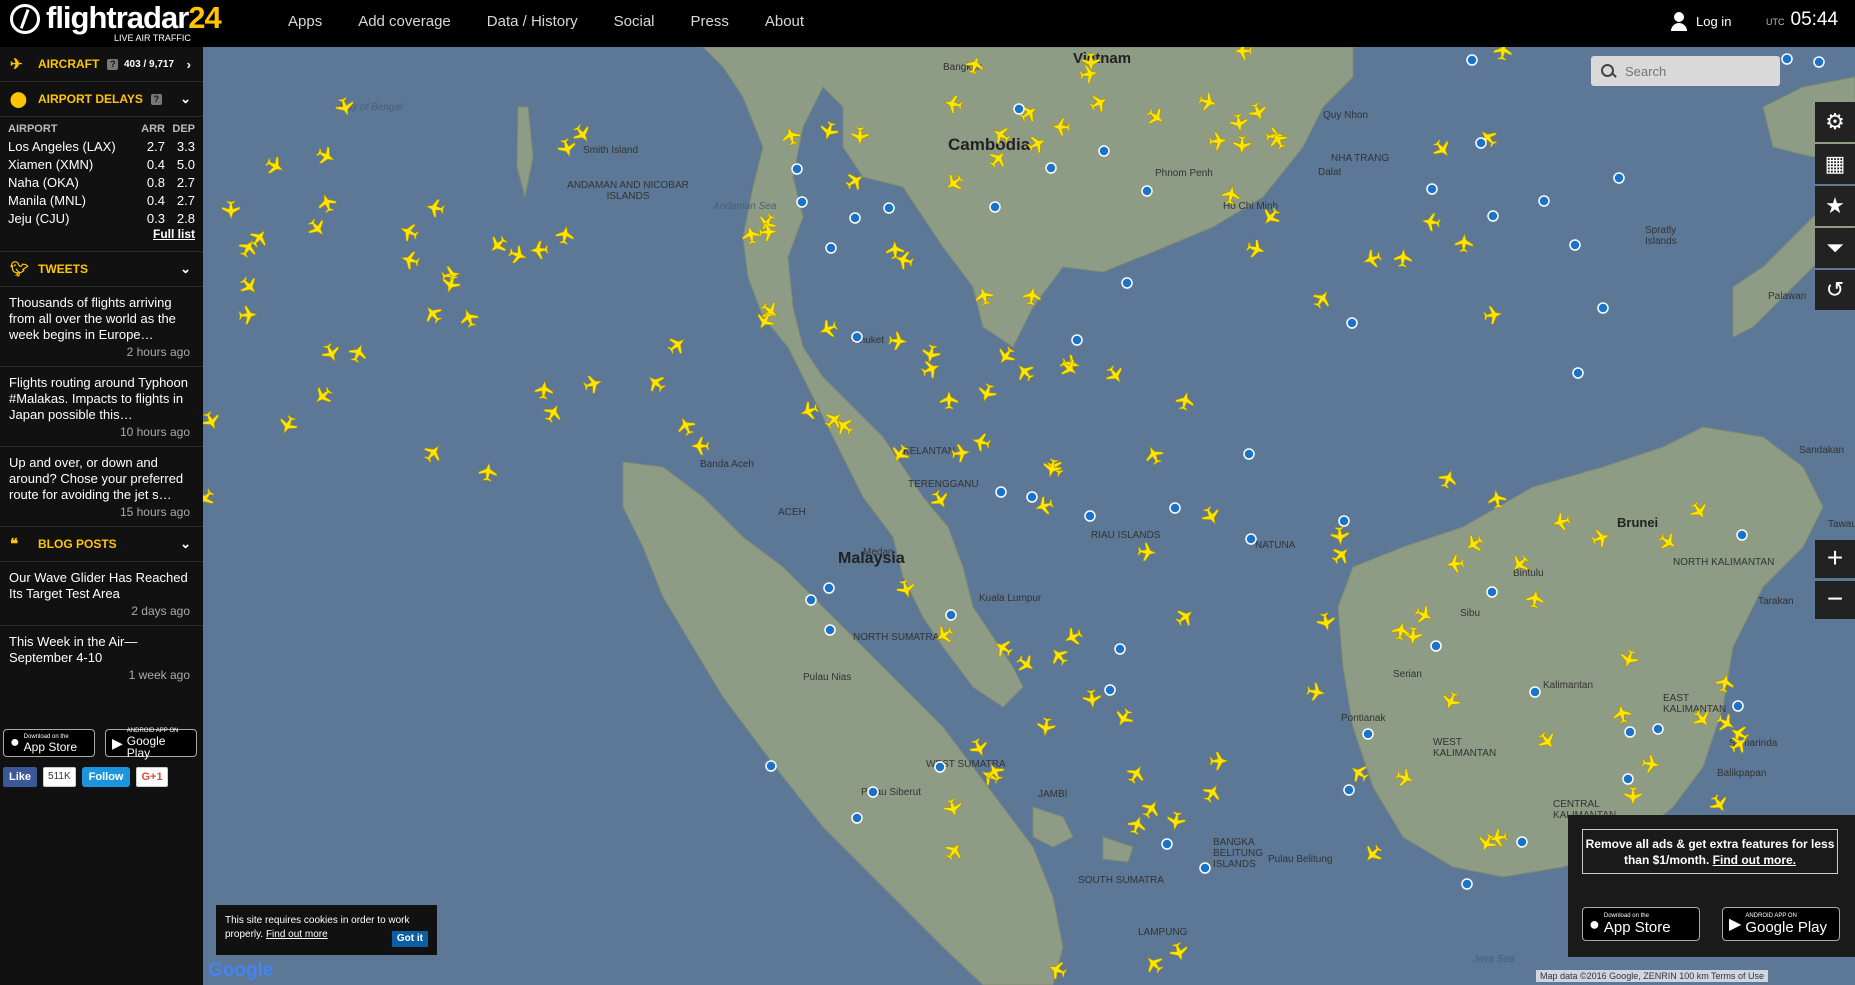 The width and height of the screenshot is (1855, 985). I want to click on nav-data-history: Data / History, so click(532, 21).